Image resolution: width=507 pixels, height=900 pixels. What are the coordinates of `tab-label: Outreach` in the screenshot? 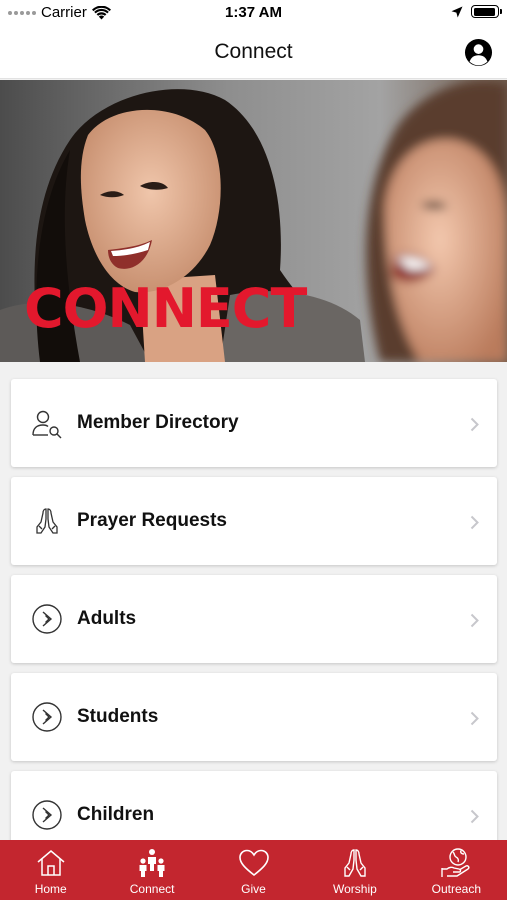 It's located at (456, 889).